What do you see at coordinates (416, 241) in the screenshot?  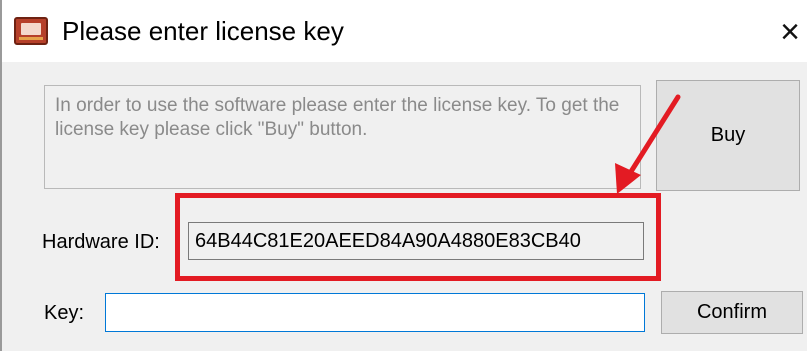 I see `hardware-id-field: 64B44C81E20AEED84A90A4880E83CB40` at bounding box center [416, 241].